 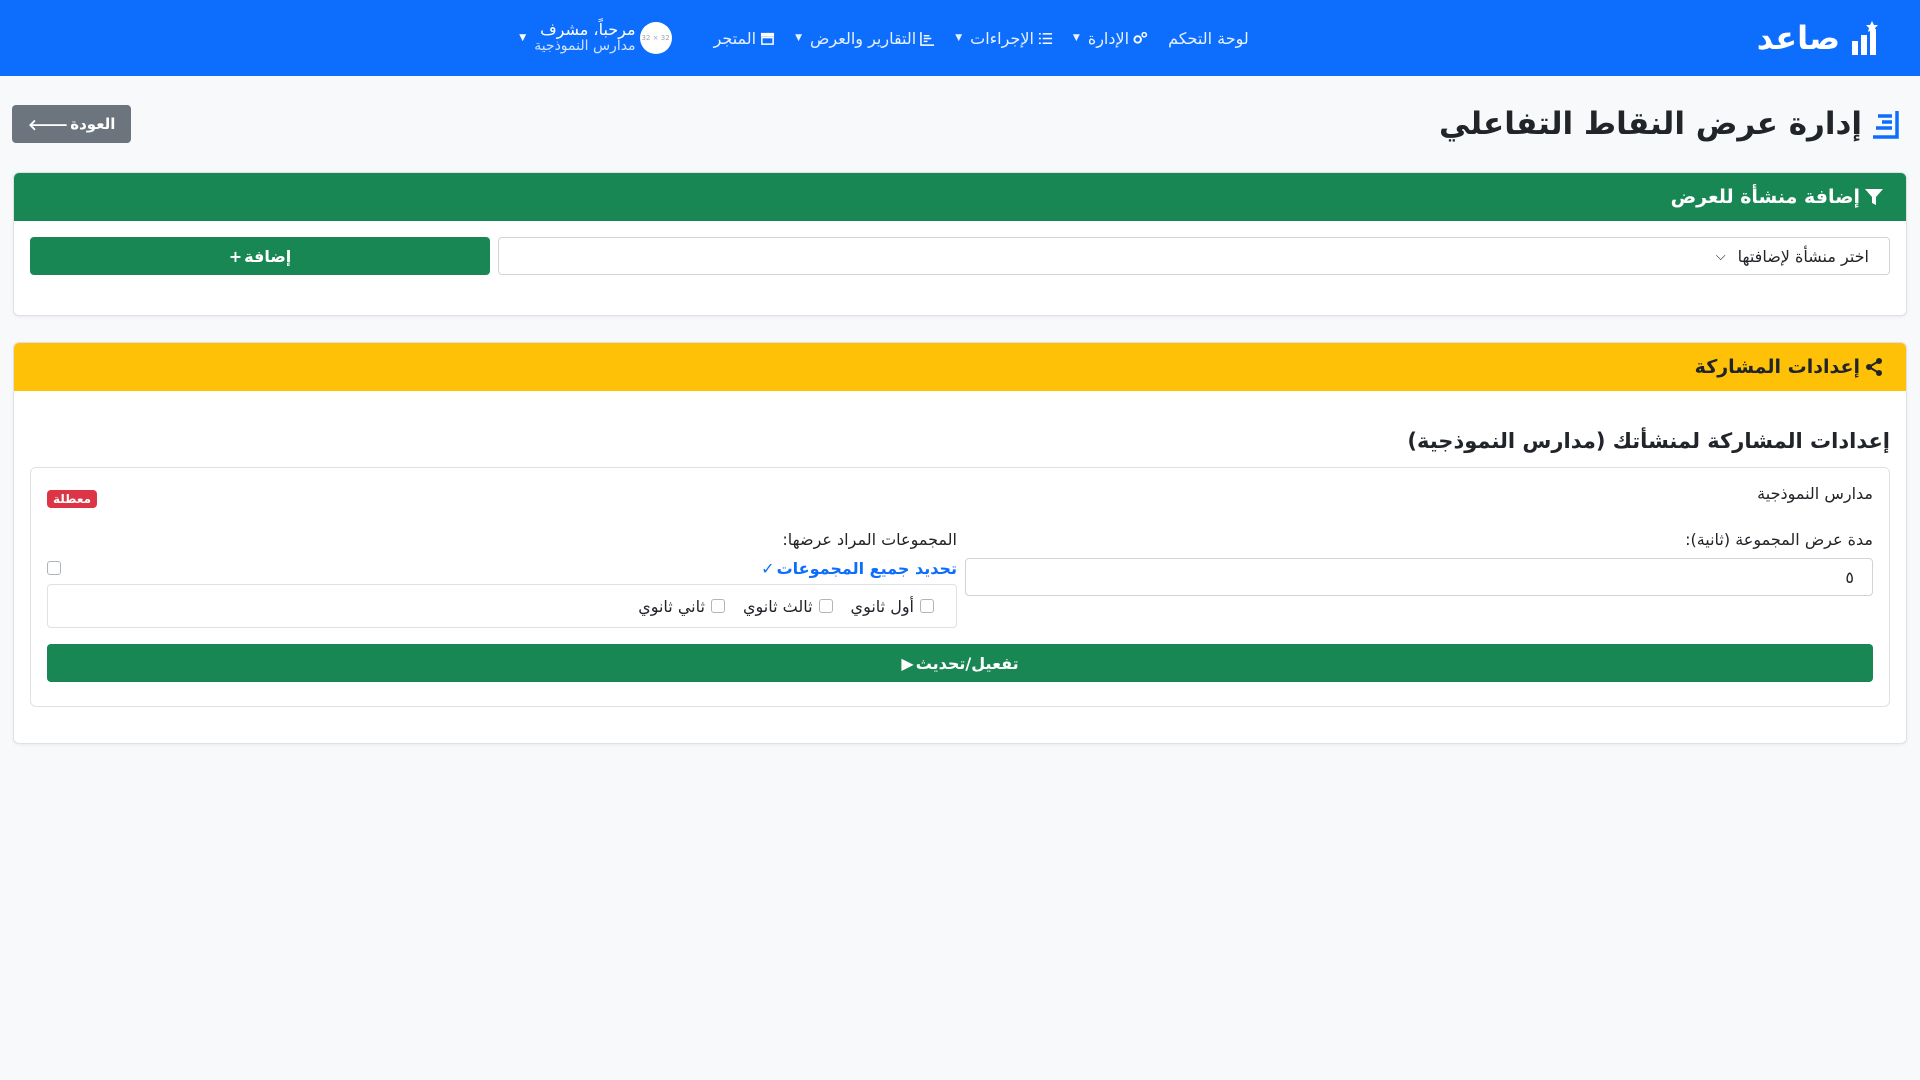 I want to click on nav-management-label: الإدارة, so click(x=1108, y=38).